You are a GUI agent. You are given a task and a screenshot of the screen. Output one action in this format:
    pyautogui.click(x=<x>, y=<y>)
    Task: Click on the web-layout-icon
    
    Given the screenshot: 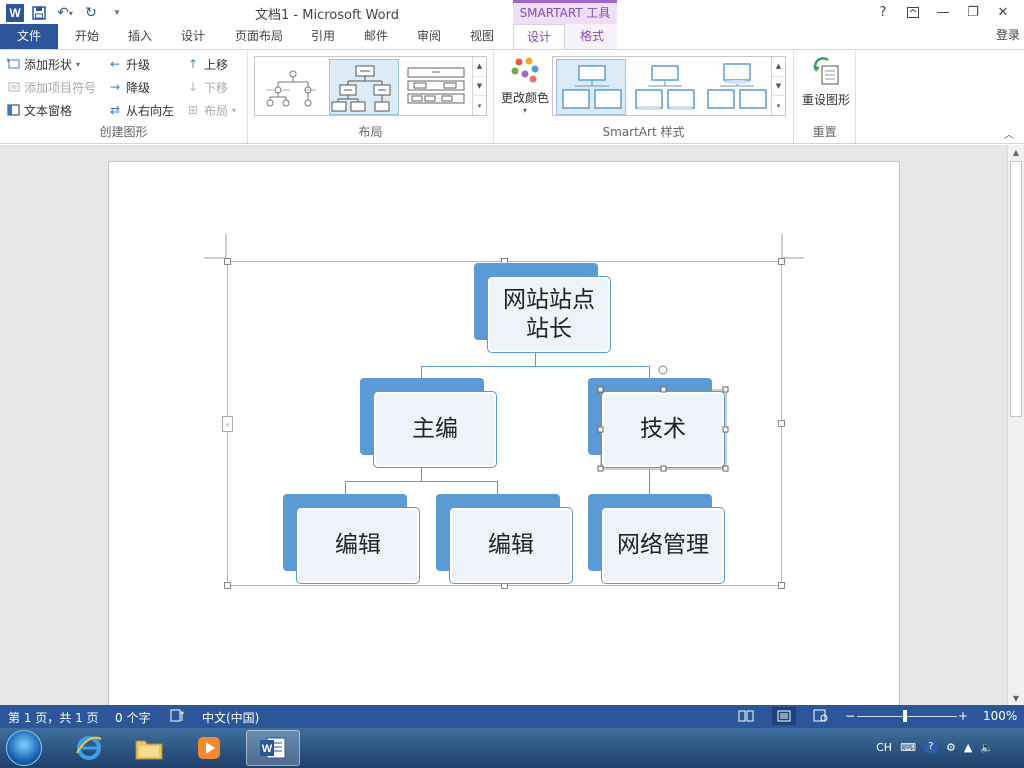 What is the action you would take?
    pyautogui.click(x=821, y=717)
    